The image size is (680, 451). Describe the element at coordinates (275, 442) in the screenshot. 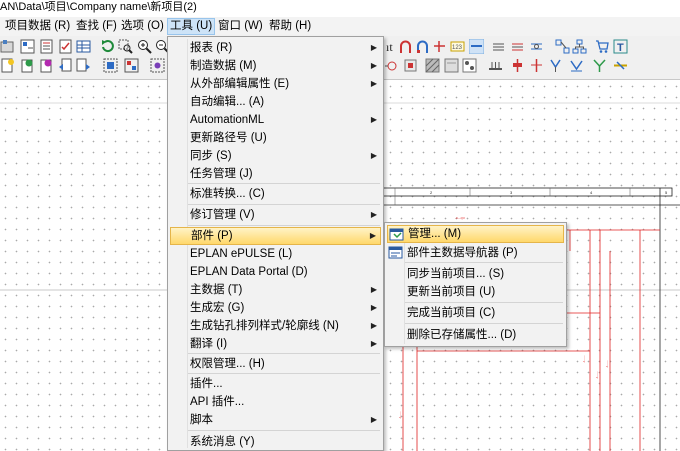

I see `menu-item-system-messages: 系统消息 (Y)` at that location.